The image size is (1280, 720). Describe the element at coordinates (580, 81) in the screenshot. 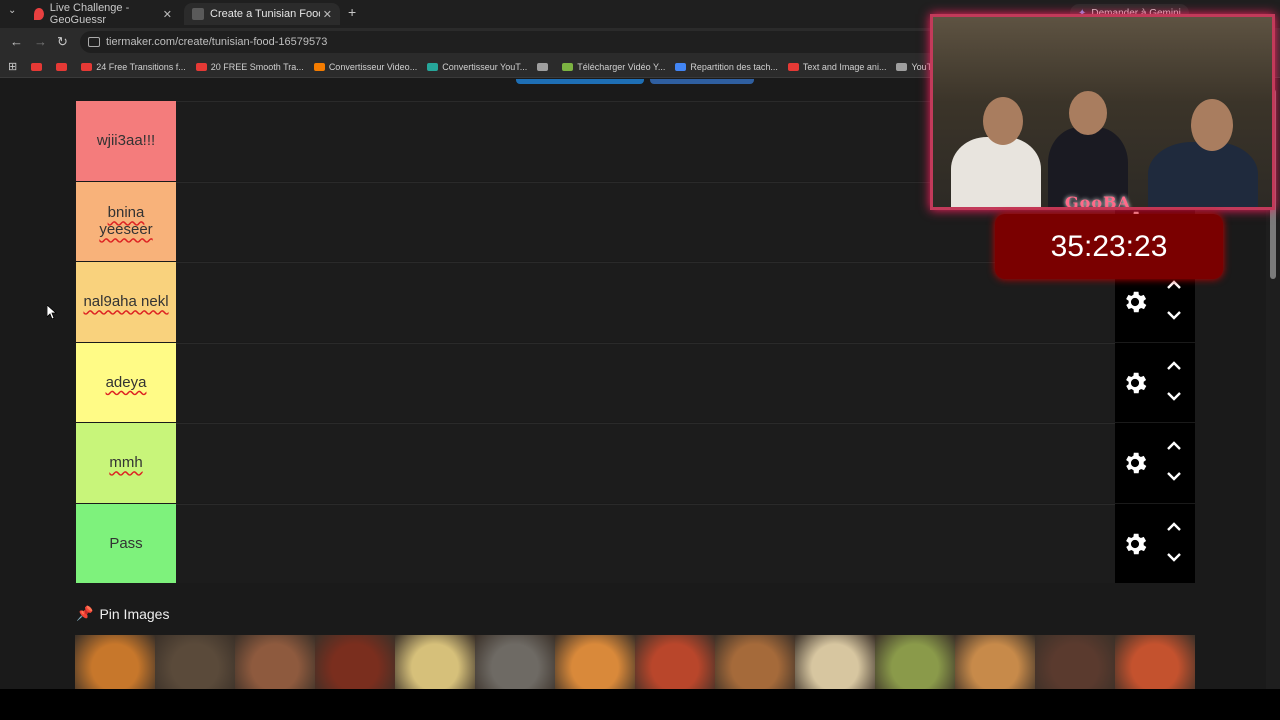

I see `save-button-partial` at that location.